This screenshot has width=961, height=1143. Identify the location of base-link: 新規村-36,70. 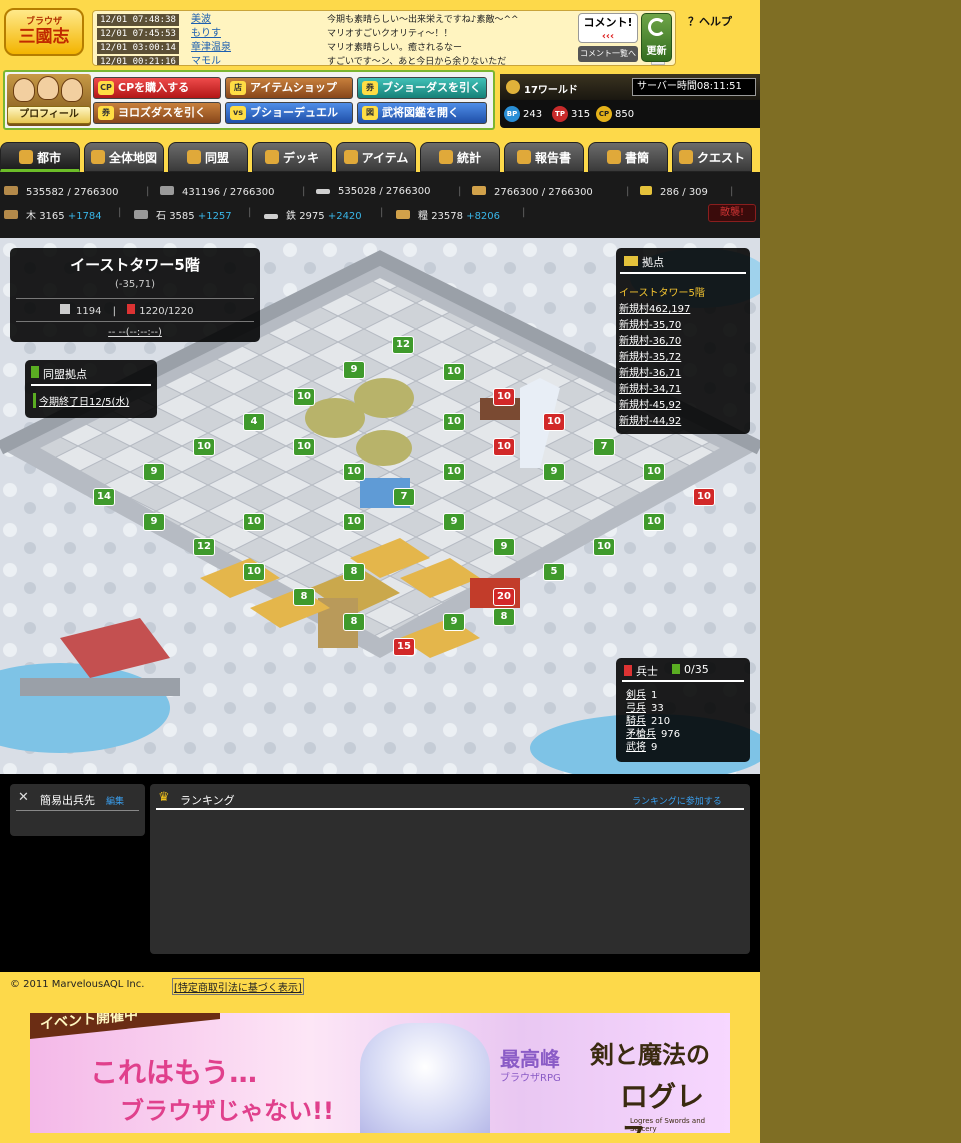
(650, 339).